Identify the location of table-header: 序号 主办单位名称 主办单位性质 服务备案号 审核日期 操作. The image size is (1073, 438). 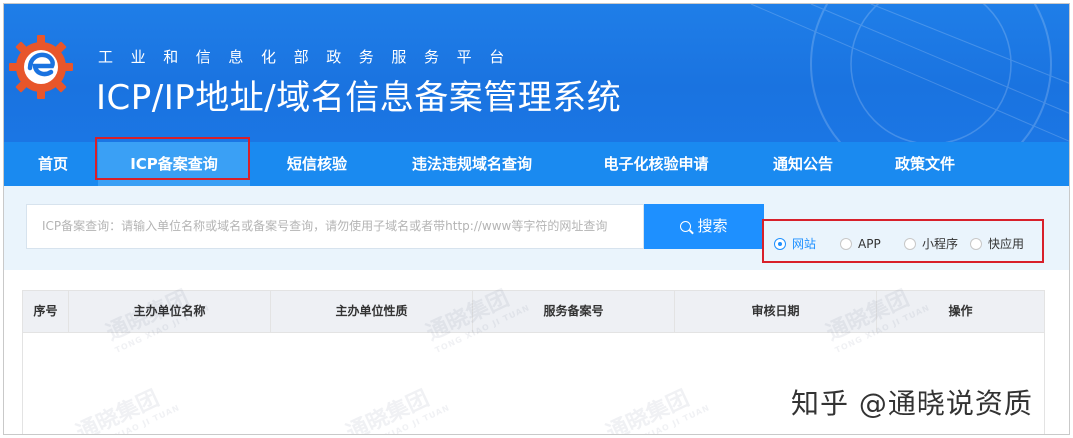
(533, 311).